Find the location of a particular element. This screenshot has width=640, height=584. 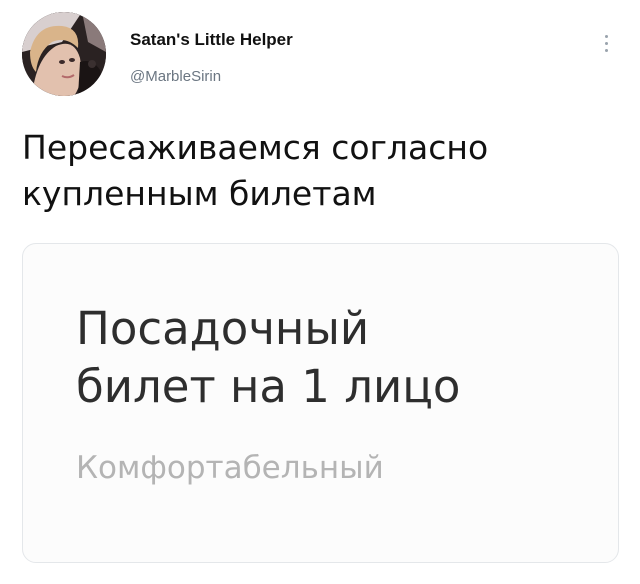

ticket-class: Комфортабельный is located at coordinates (230, 468).